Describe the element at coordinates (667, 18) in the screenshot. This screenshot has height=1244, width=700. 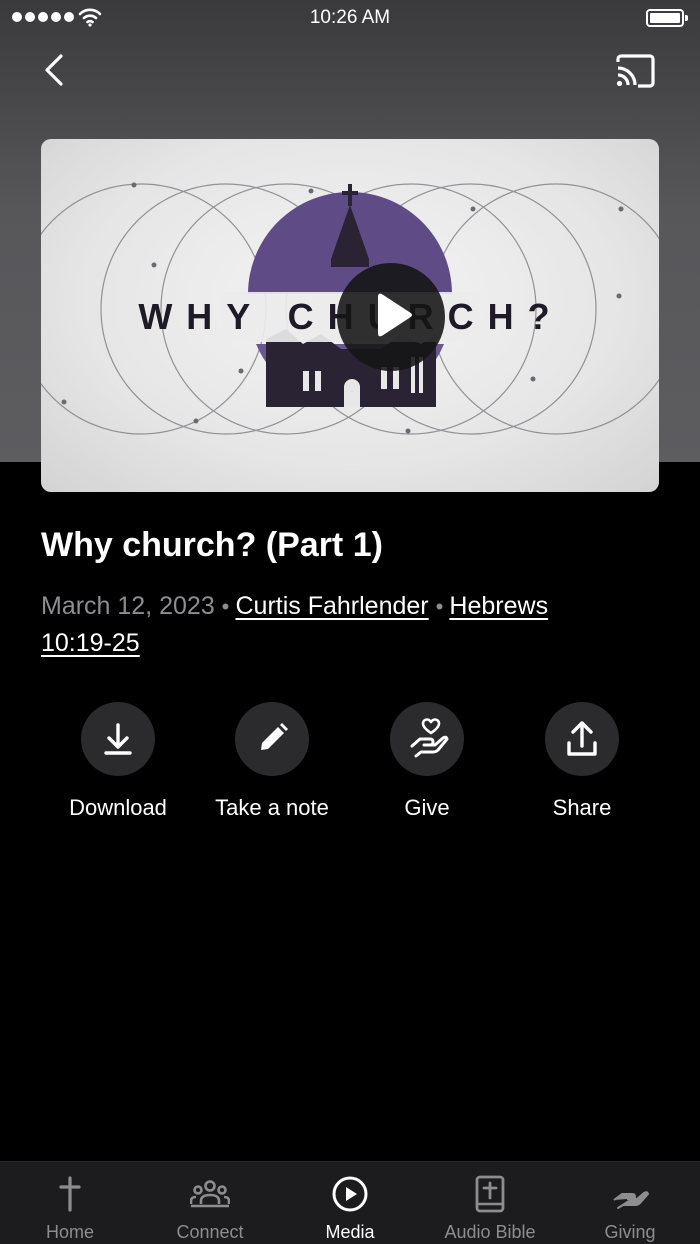
I see `battery-icon` at that location.